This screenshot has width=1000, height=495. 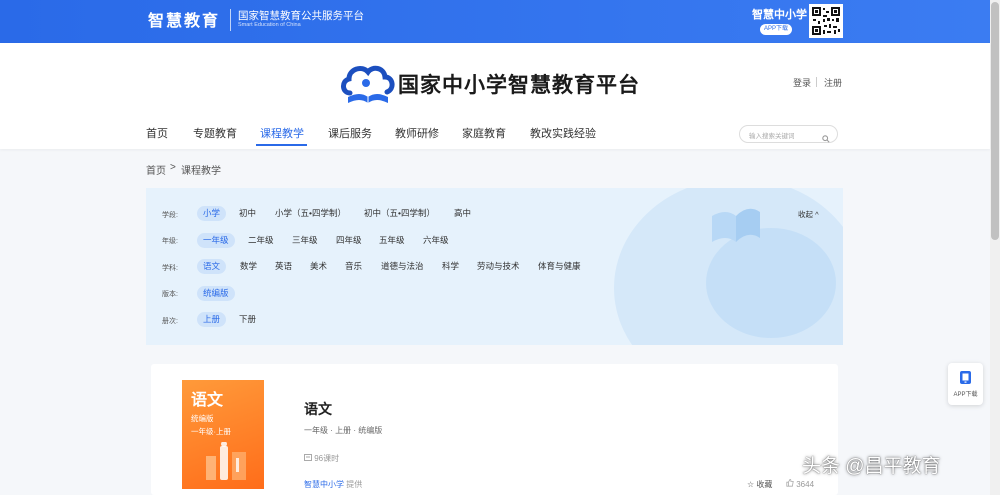 What do you see at coordinates (305, 240) in the screenshot?
I see `filter-option-grade-3: 三年级` at bounding box center [305, 240].